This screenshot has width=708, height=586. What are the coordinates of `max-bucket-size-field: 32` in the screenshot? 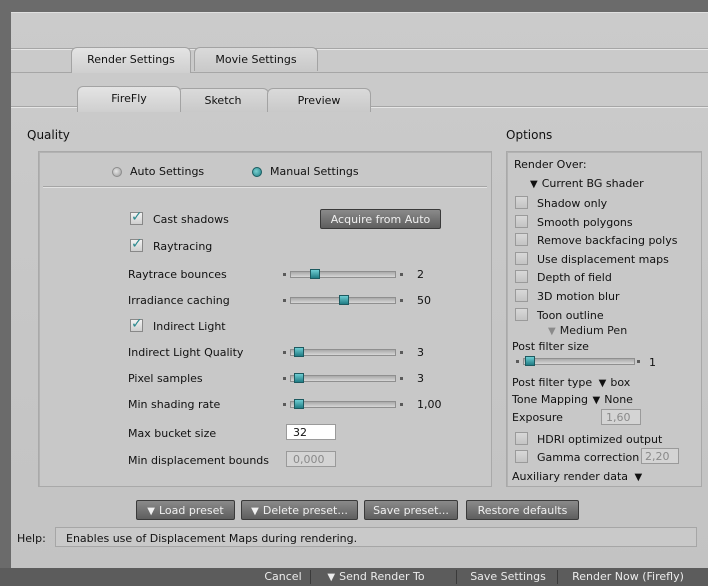 It's located at (311, 432).